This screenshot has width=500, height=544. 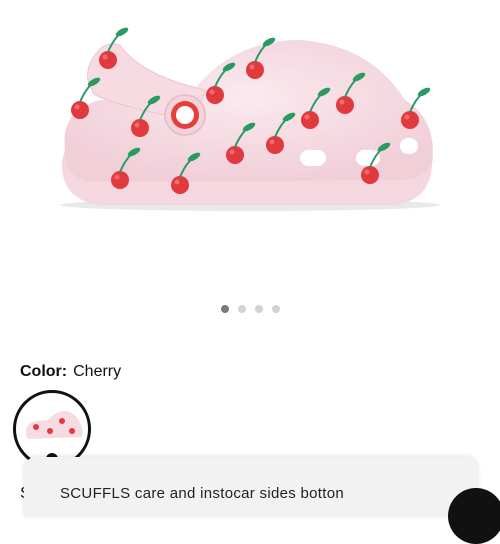 What do you see at coordinates (70, 372) in the screenshot?
I see `color-selector-header: Color: Cherry` at bounding box center [70, 372].